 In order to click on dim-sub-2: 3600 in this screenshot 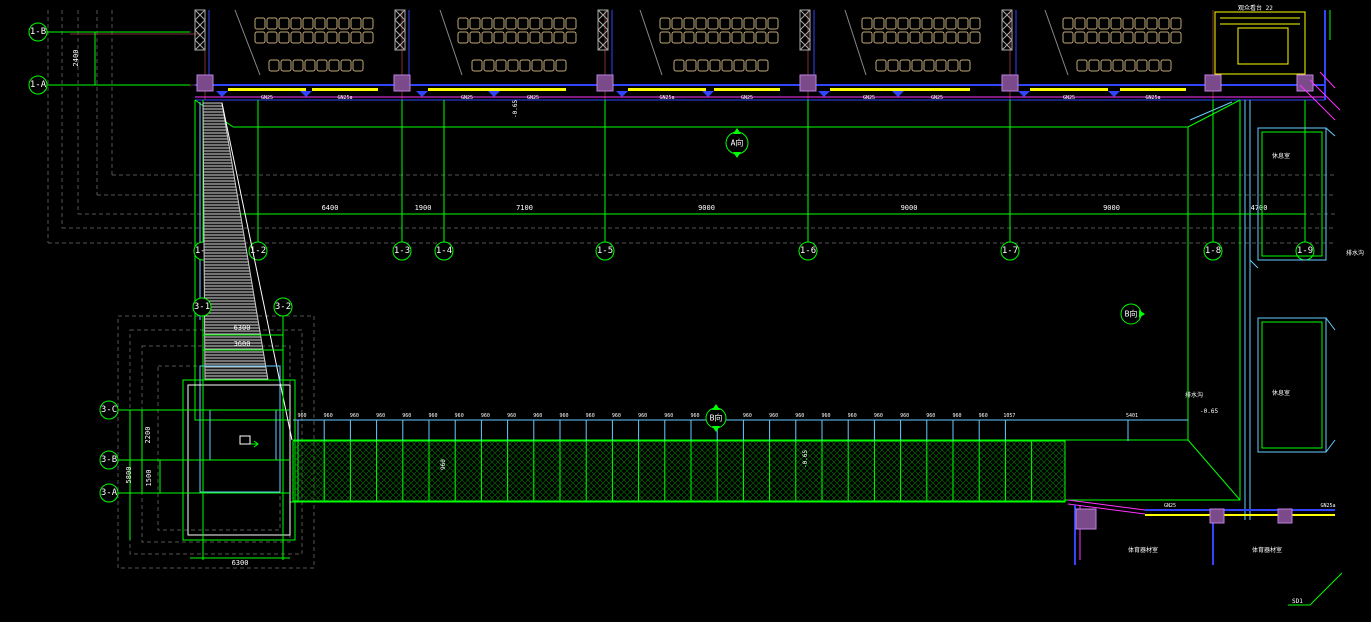, I will do `click(242, 344)`.